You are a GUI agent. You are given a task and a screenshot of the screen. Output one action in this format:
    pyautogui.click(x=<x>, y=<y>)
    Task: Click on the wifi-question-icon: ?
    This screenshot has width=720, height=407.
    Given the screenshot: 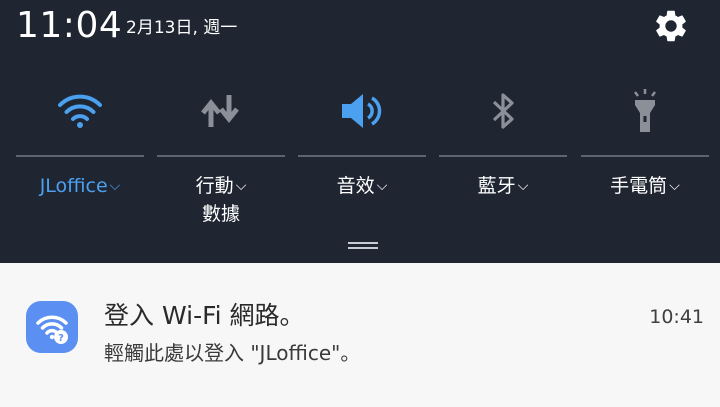 What is the action you would take?
    pyautogui.click(x=52, y=327)
    